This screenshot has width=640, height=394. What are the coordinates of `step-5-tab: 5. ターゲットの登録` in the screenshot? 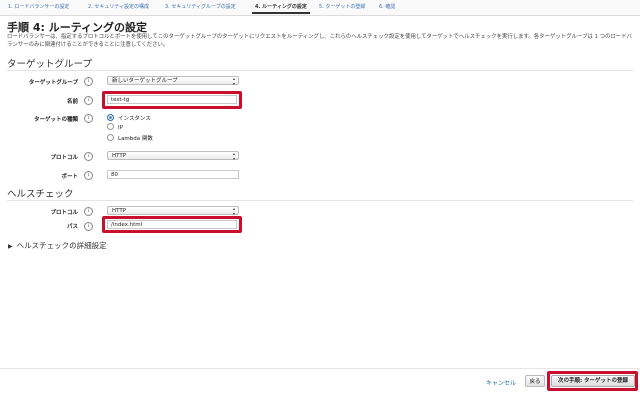 It's located at (342, 6).